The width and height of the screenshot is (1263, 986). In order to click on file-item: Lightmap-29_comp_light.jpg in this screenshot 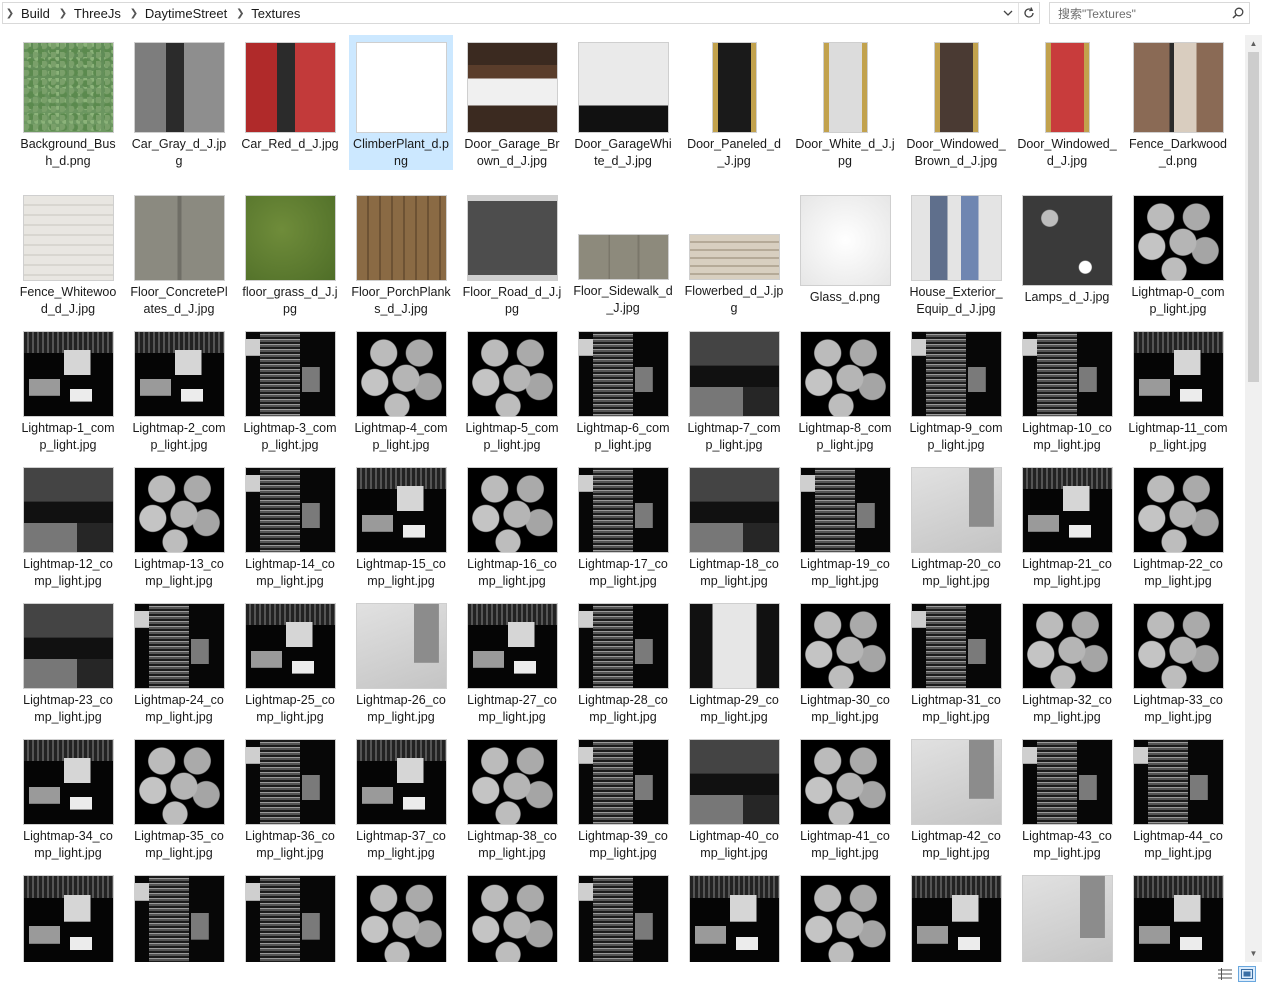, I will do `click(734, 661)`.